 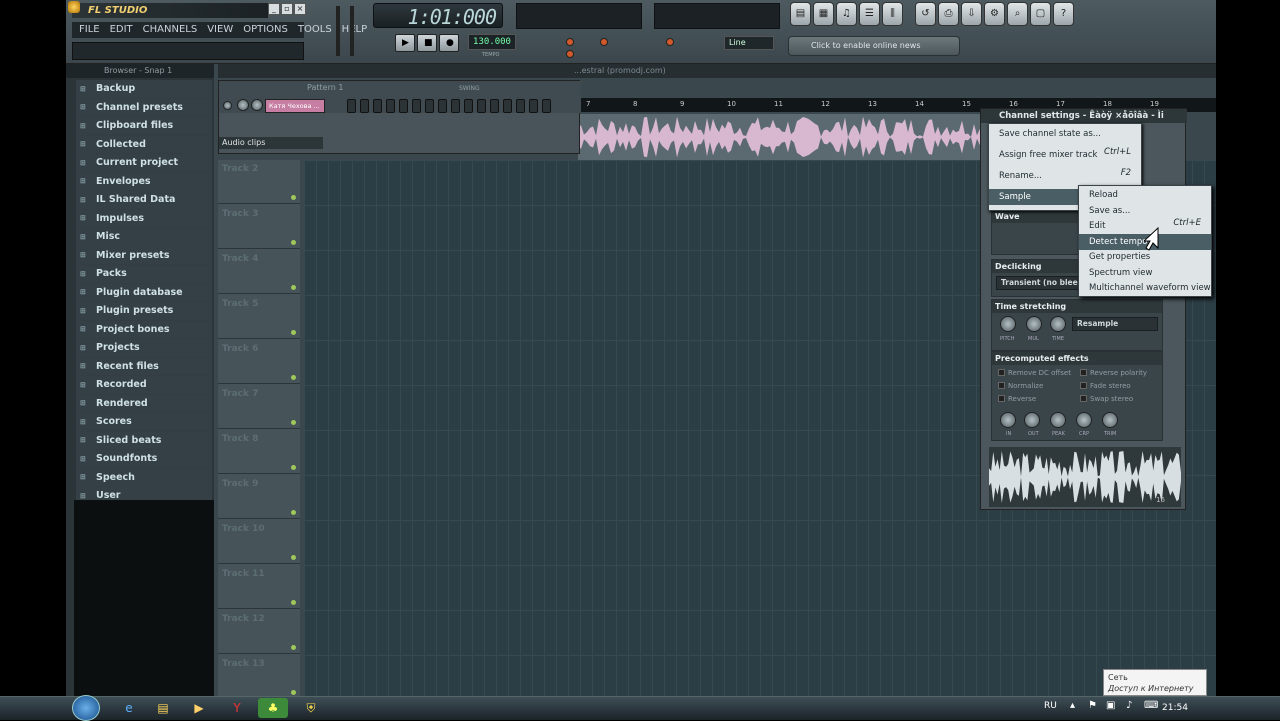 What do you see at coordinates (144, 440) in the screenshot?
I see `browser-item: ⊞ Sliced beats` at bounding box center [144, 440].